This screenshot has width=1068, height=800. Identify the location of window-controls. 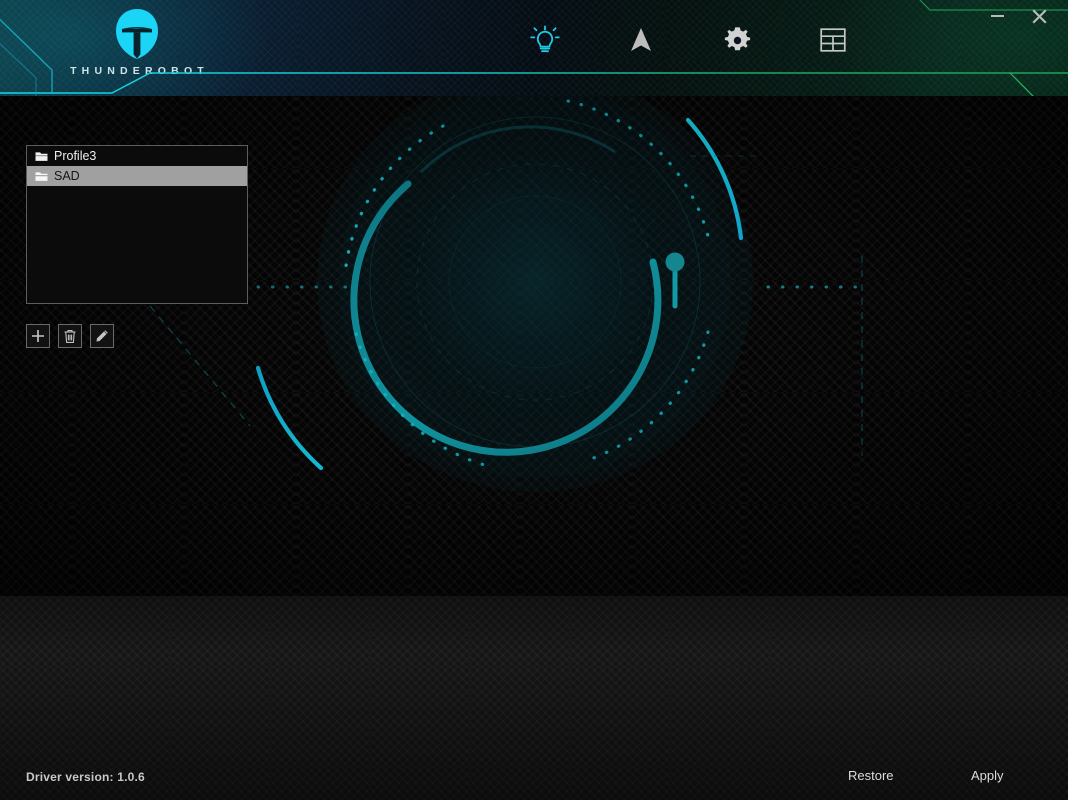
(1018, 16).